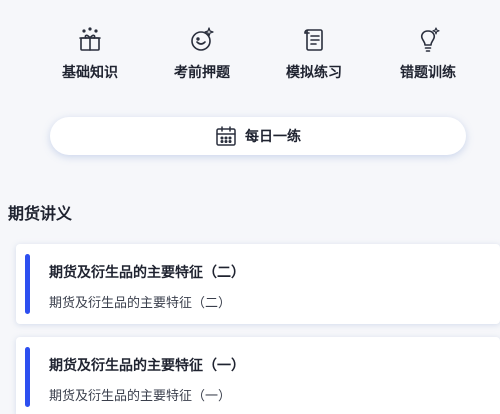  I want to click on mock-practice-label: 模拟练习, so click(314, 73).